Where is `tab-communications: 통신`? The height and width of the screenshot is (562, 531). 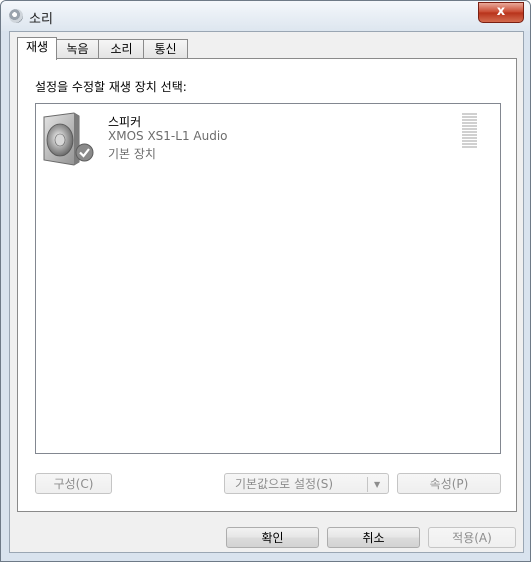
tab-communications: 통신 is located at coordinates (165, 49).